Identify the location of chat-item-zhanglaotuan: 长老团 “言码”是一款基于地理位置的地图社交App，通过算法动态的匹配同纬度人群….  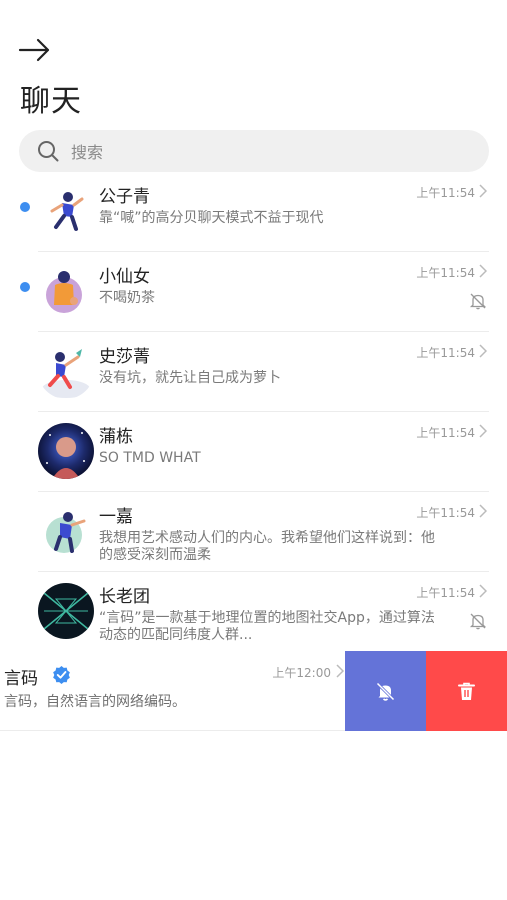
(253, 612).